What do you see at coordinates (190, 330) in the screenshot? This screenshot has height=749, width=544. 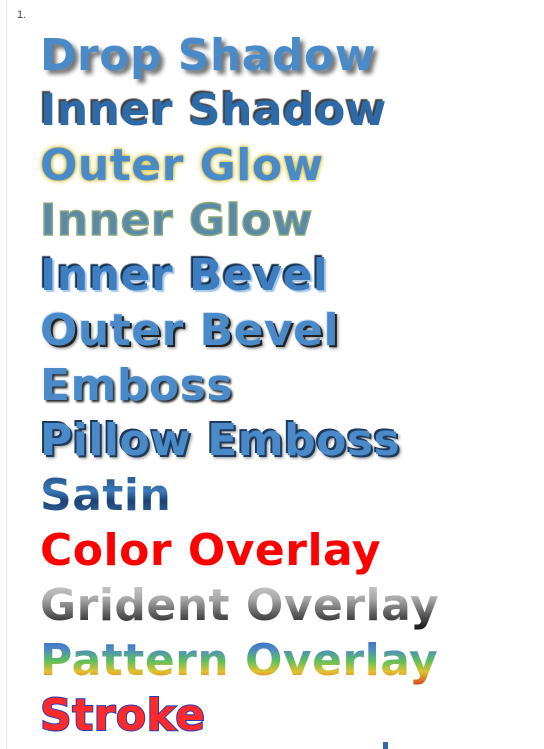 I see `effect-outer-bevel: Outer Bevel` at bounding box center [190, 330].